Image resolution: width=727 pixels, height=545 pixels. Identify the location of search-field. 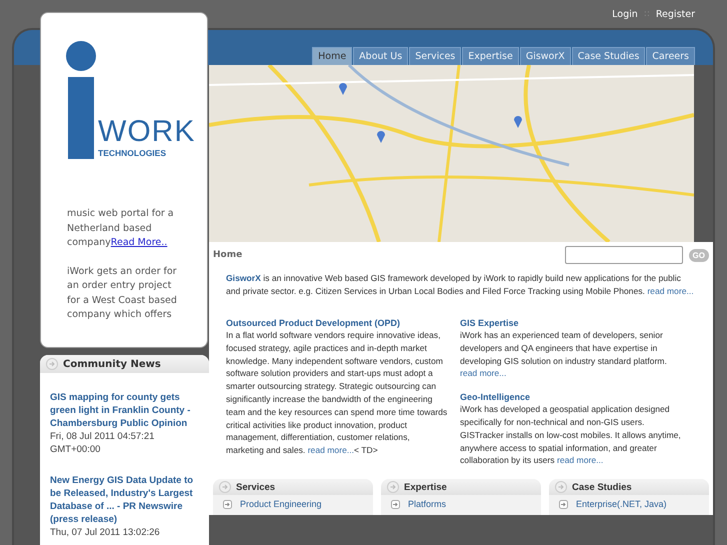
(623, 255).